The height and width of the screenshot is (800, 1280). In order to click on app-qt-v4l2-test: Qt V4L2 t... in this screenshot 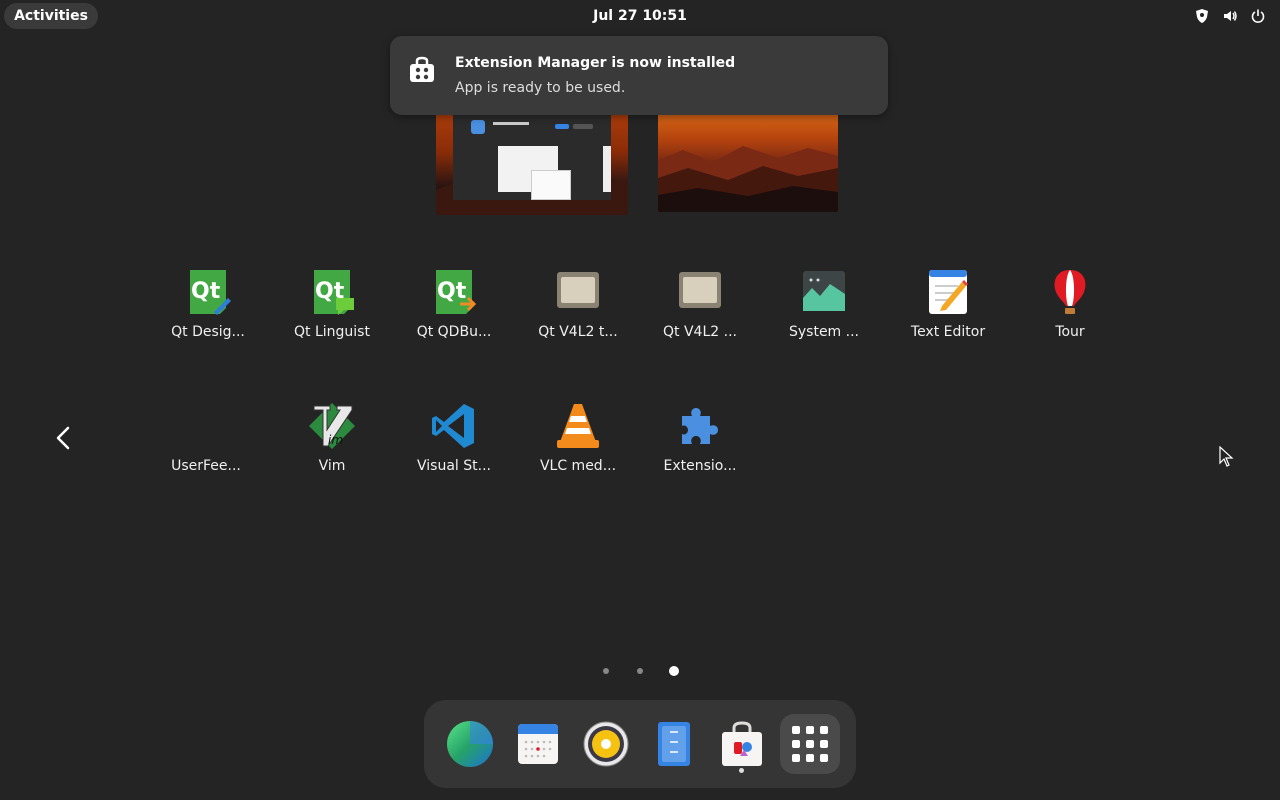, I will do `click(578, 313)`.